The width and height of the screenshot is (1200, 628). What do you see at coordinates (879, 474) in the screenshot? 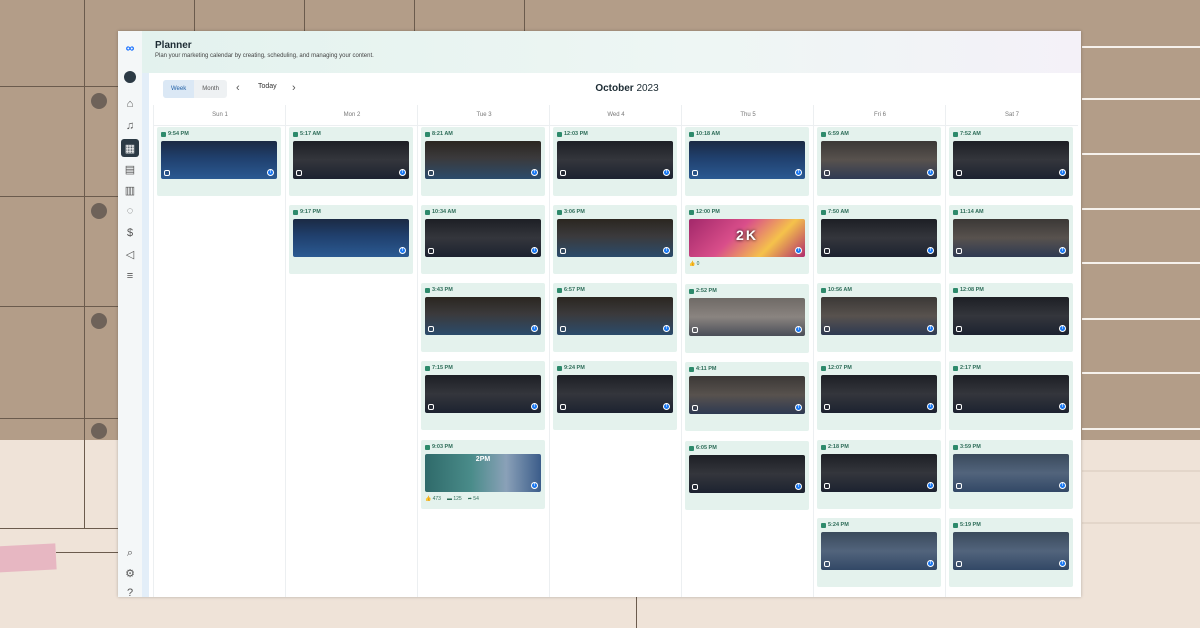
I see `post-card: 2:18 PM f` at bounding box center [879, 474].